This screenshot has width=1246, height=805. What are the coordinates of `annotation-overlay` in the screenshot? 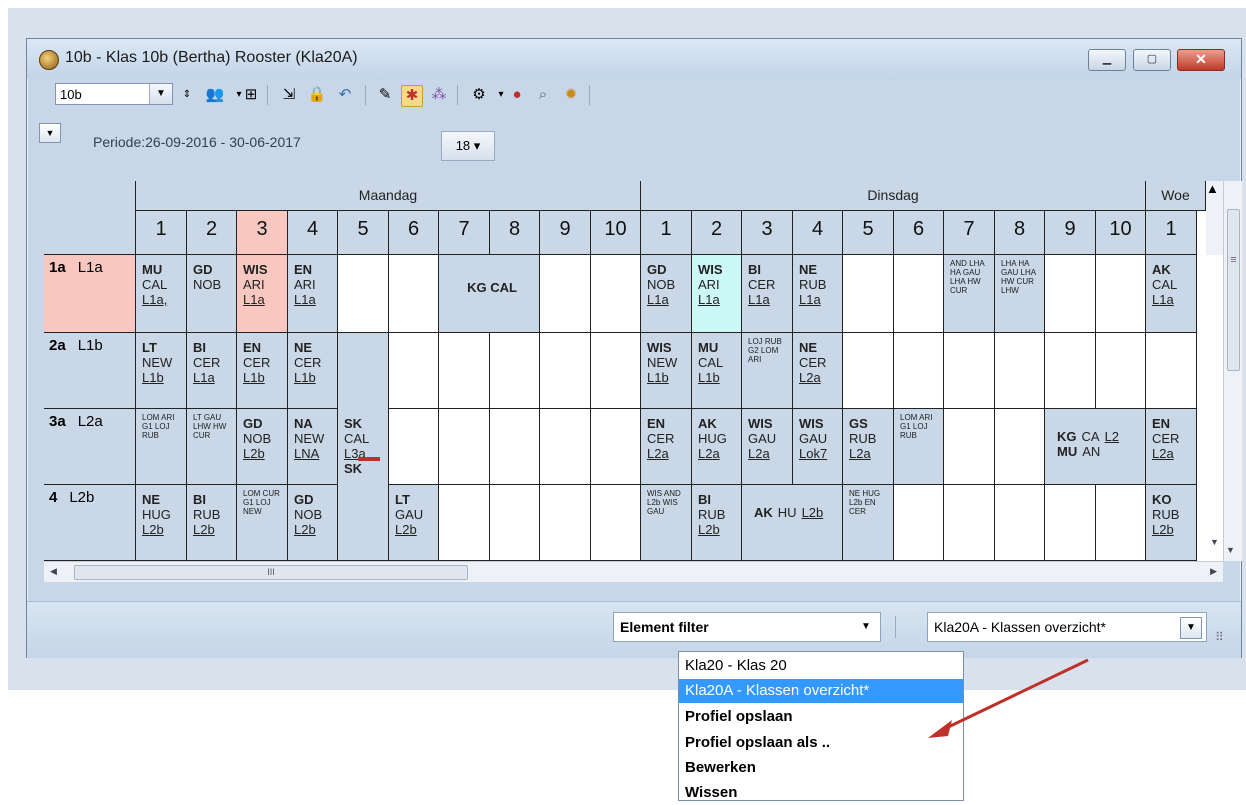 It's located at (1008, 698).